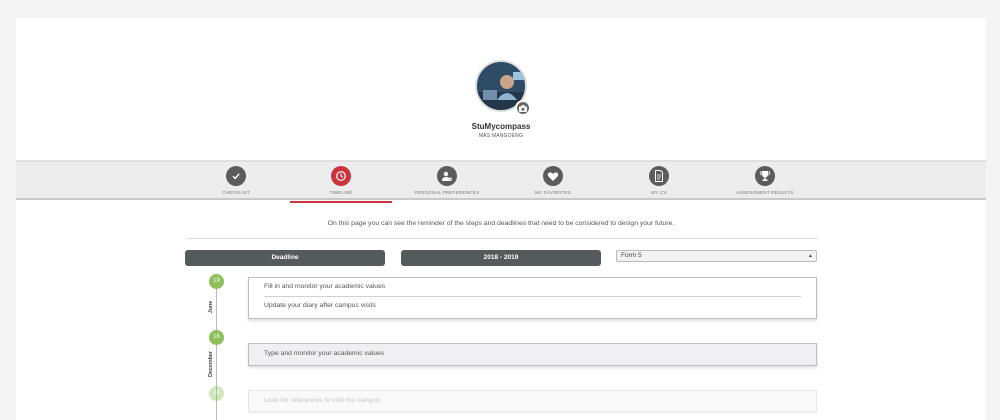 The width and height of the screenshot is (1000, 420). Describe the element at coordinates (211, 307) in the screenshot. I see `timeline-month: June` at that location.